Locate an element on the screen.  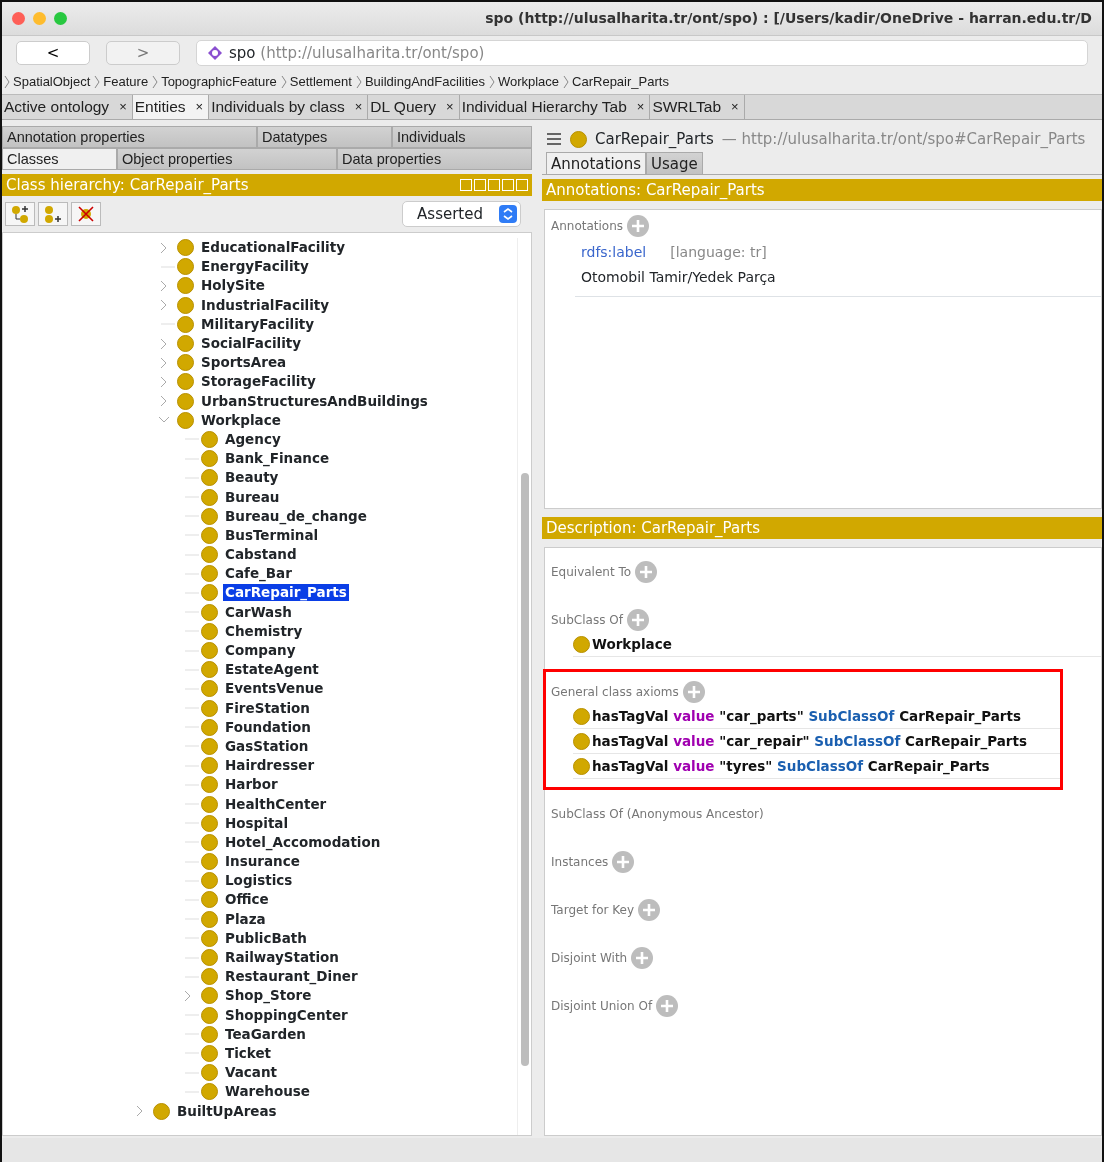
tree-item: Bureau_de_change is located at coordinates (296, 516).